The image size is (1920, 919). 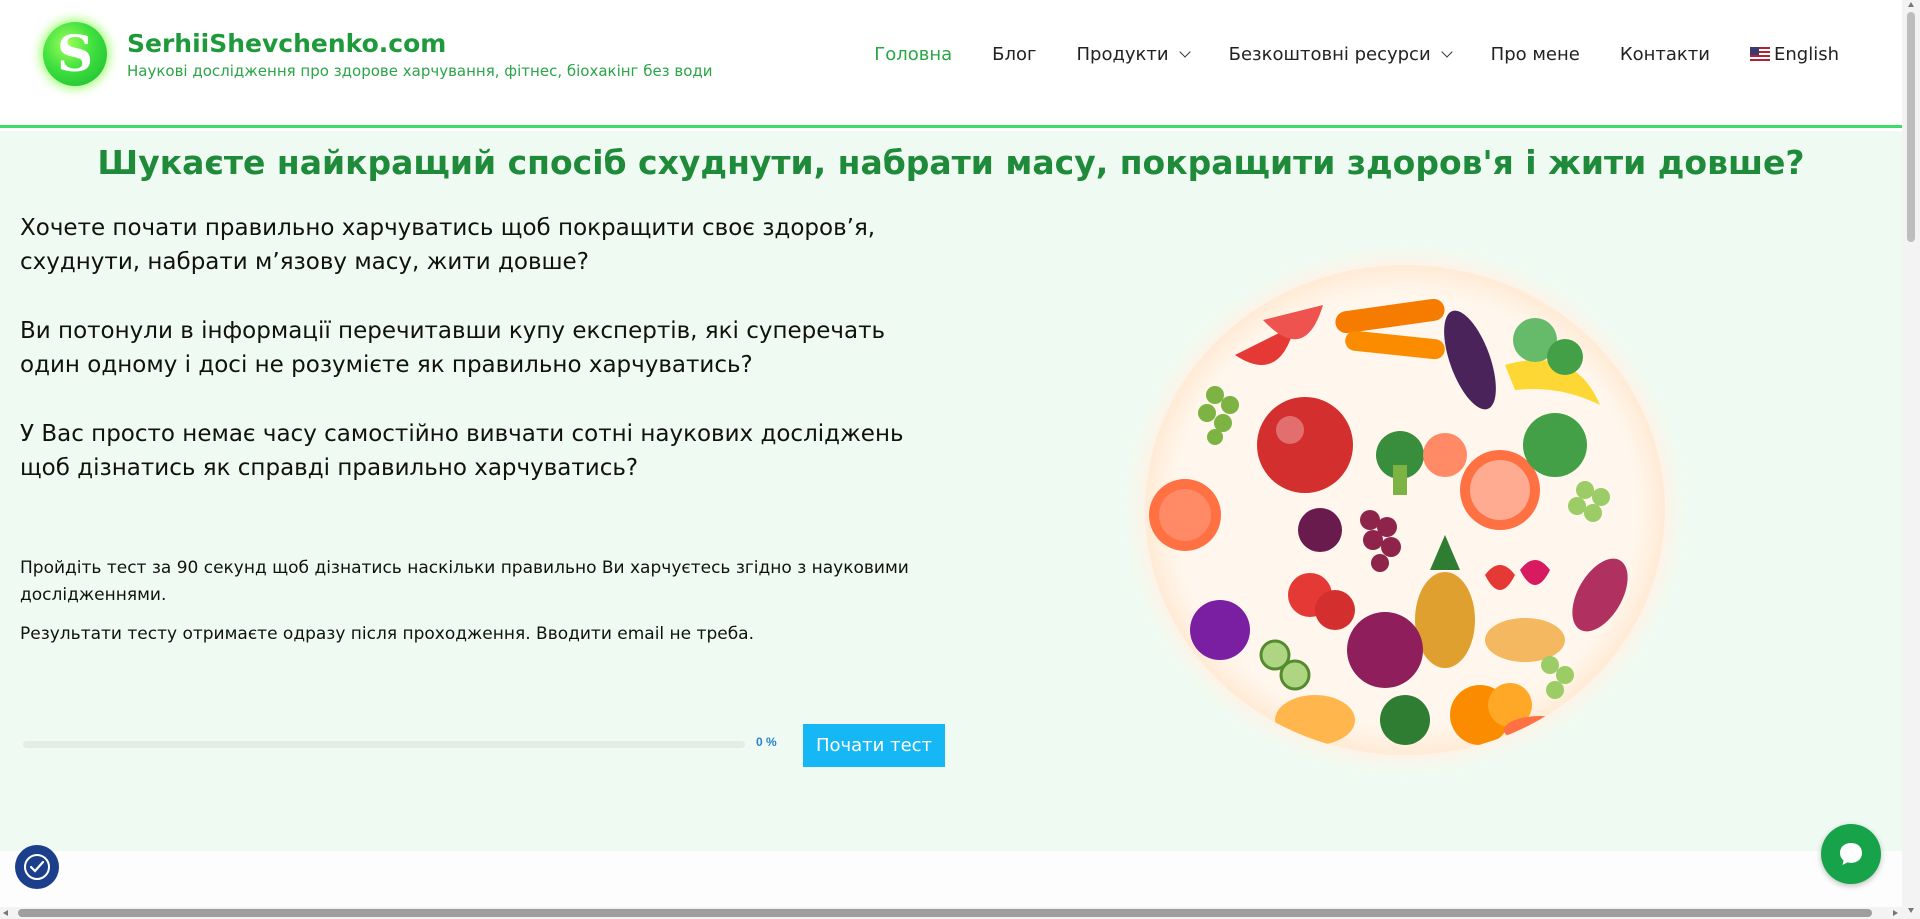 I want to click on nav-item-label: Головна, so click(x=913, y=54).